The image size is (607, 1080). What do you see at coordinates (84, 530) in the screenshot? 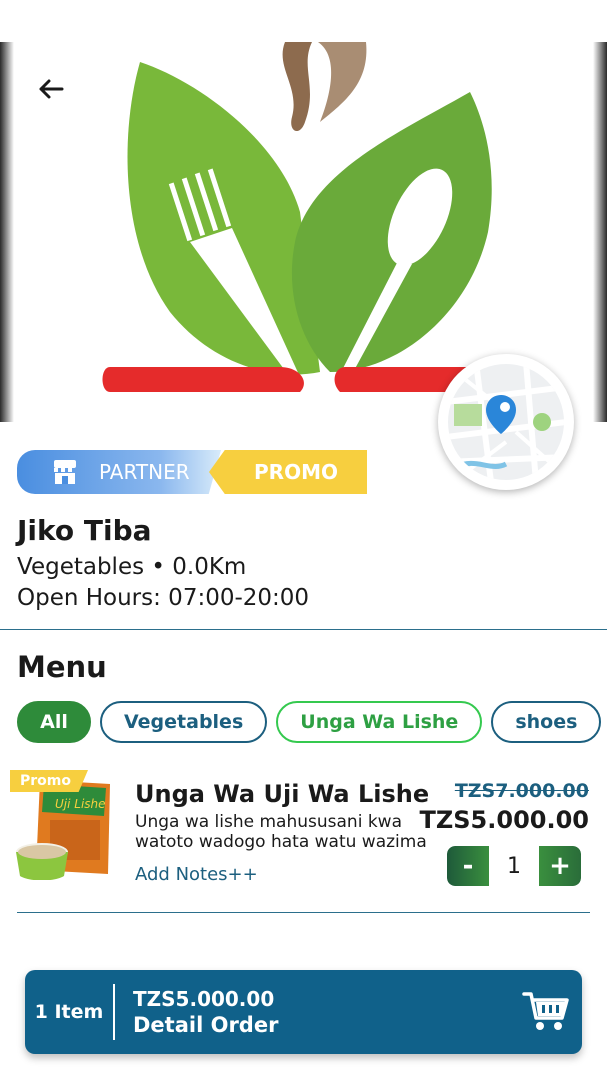
I see `store-name: Jiko Tiba` at bounding box center [84, 530].